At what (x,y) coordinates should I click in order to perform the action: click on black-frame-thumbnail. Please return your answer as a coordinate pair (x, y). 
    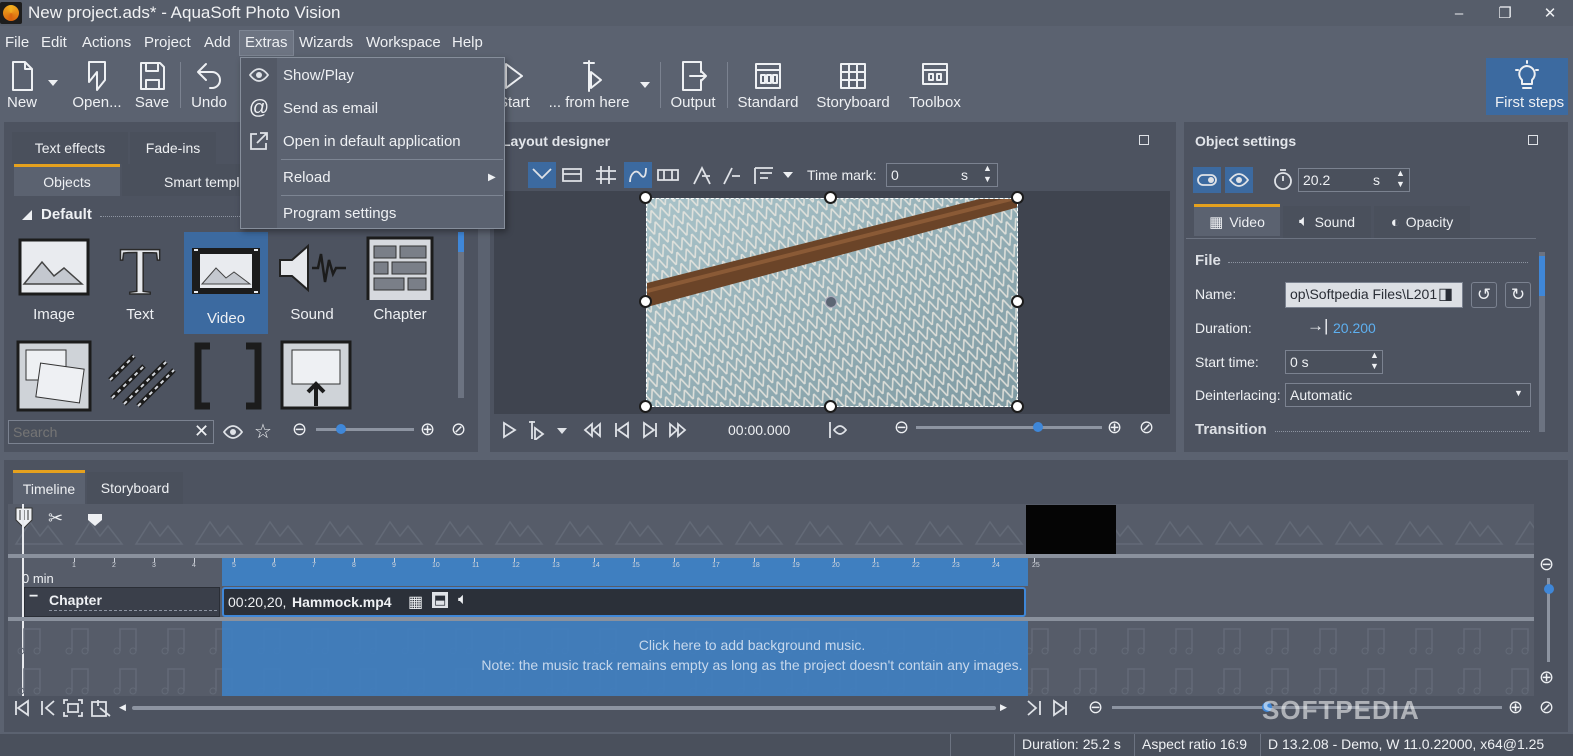
    Looking at the image, I should click on (1071, 529).